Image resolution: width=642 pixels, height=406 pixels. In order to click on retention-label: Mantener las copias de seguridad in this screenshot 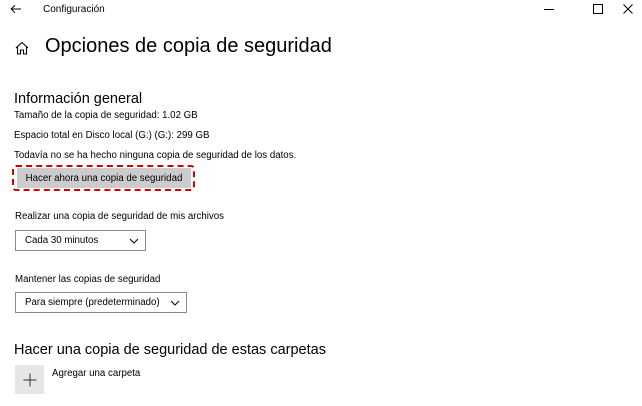, I will do `click(88, 279)`.